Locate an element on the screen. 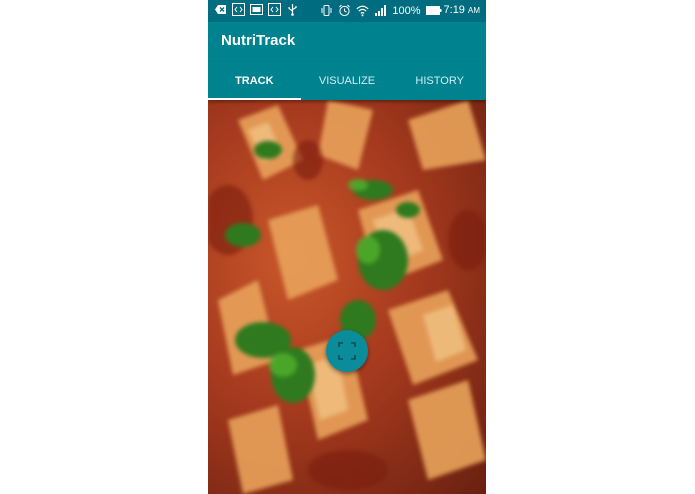  app-title: NutriTrack is located at coordinates (258, 40).